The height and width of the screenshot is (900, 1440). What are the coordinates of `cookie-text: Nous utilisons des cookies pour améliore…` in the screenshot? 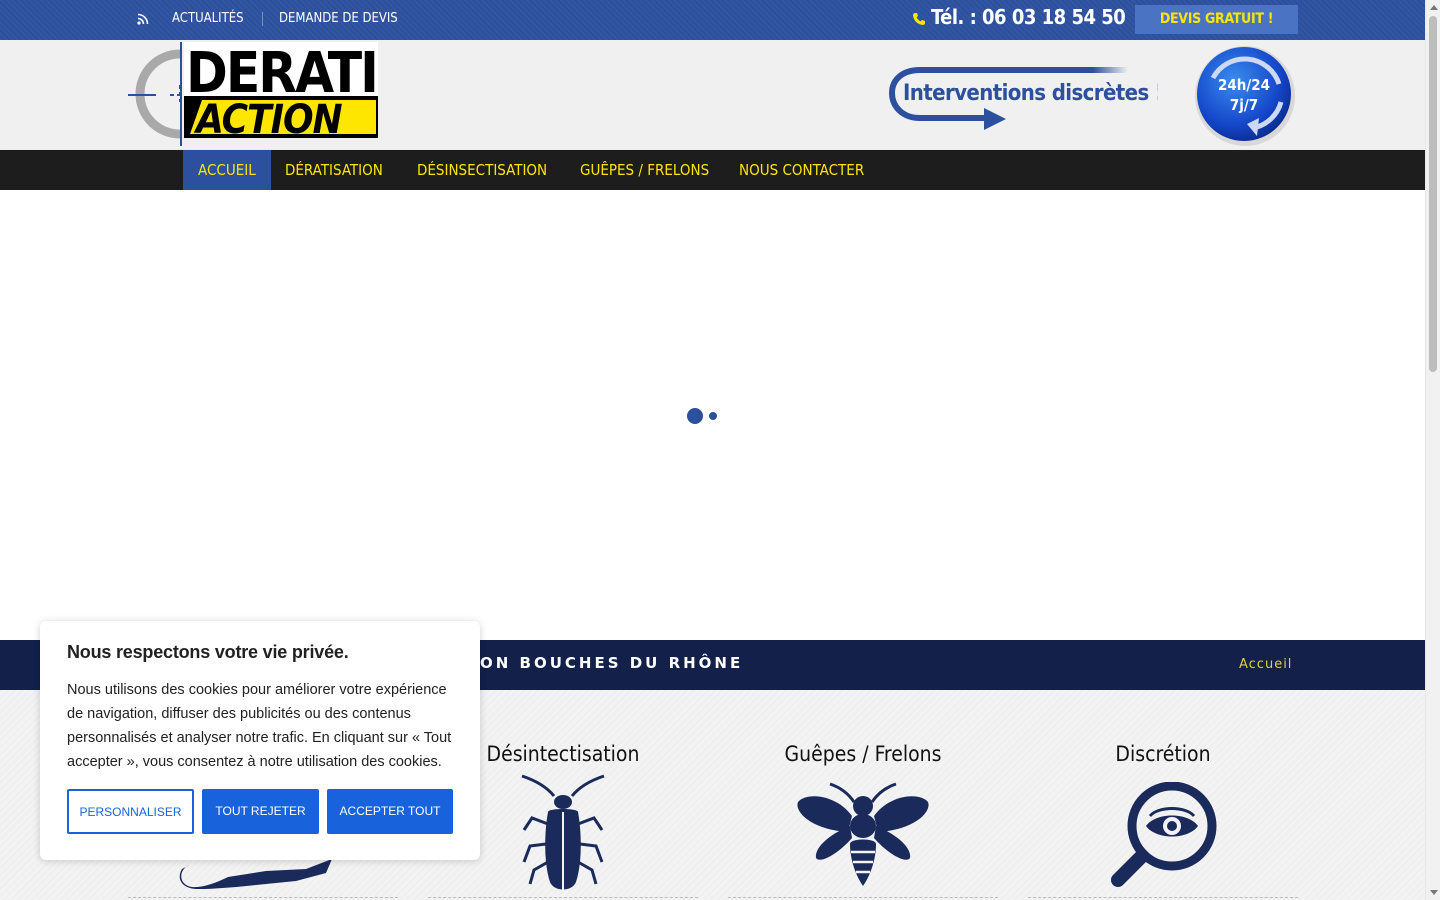 It's located at (259, 726).